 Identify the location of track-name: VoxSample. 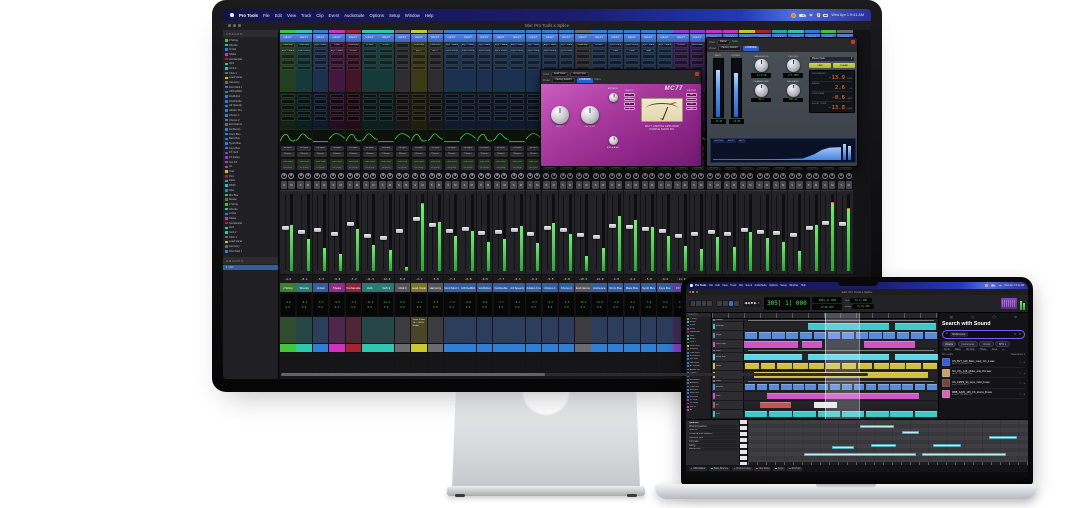
(353, 288).